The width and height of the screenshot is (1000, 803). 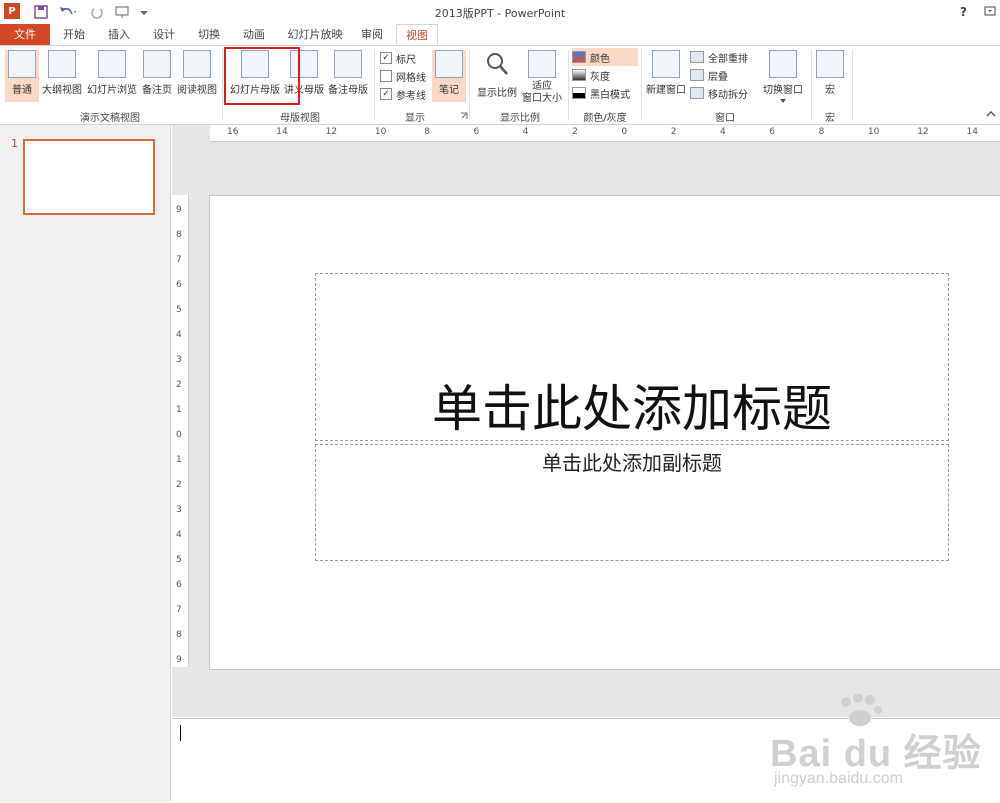 What do you see at coordinates (605, 93) in the screenshot?
I see `black-white-mode-button: 黑白模式` at bounding box center [605, 93].